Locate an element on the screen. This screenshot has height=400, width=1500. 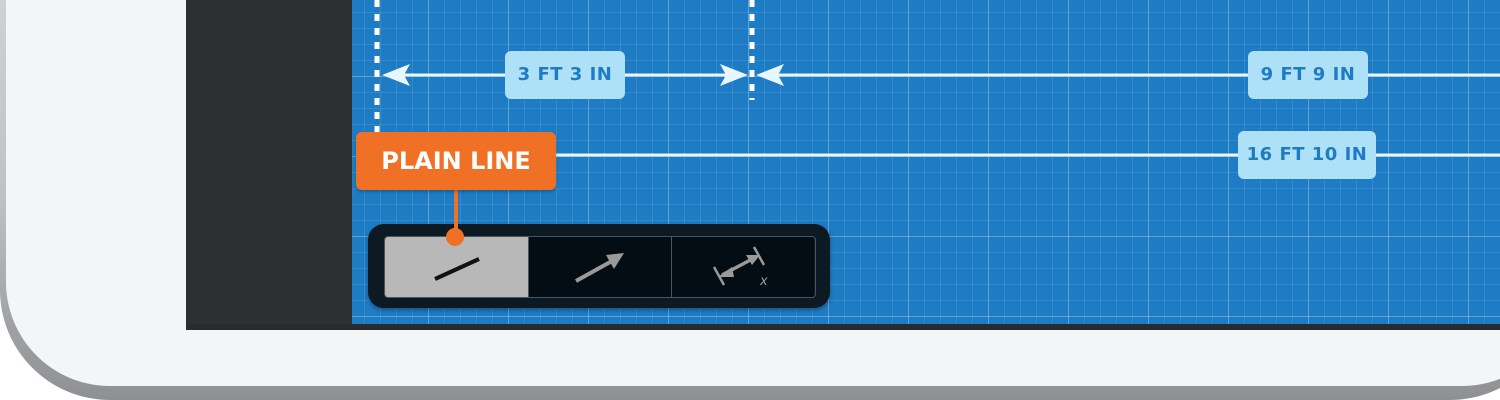
dimension-label-total: 16 FT 10 IN is located at coordinates (1307, 155).